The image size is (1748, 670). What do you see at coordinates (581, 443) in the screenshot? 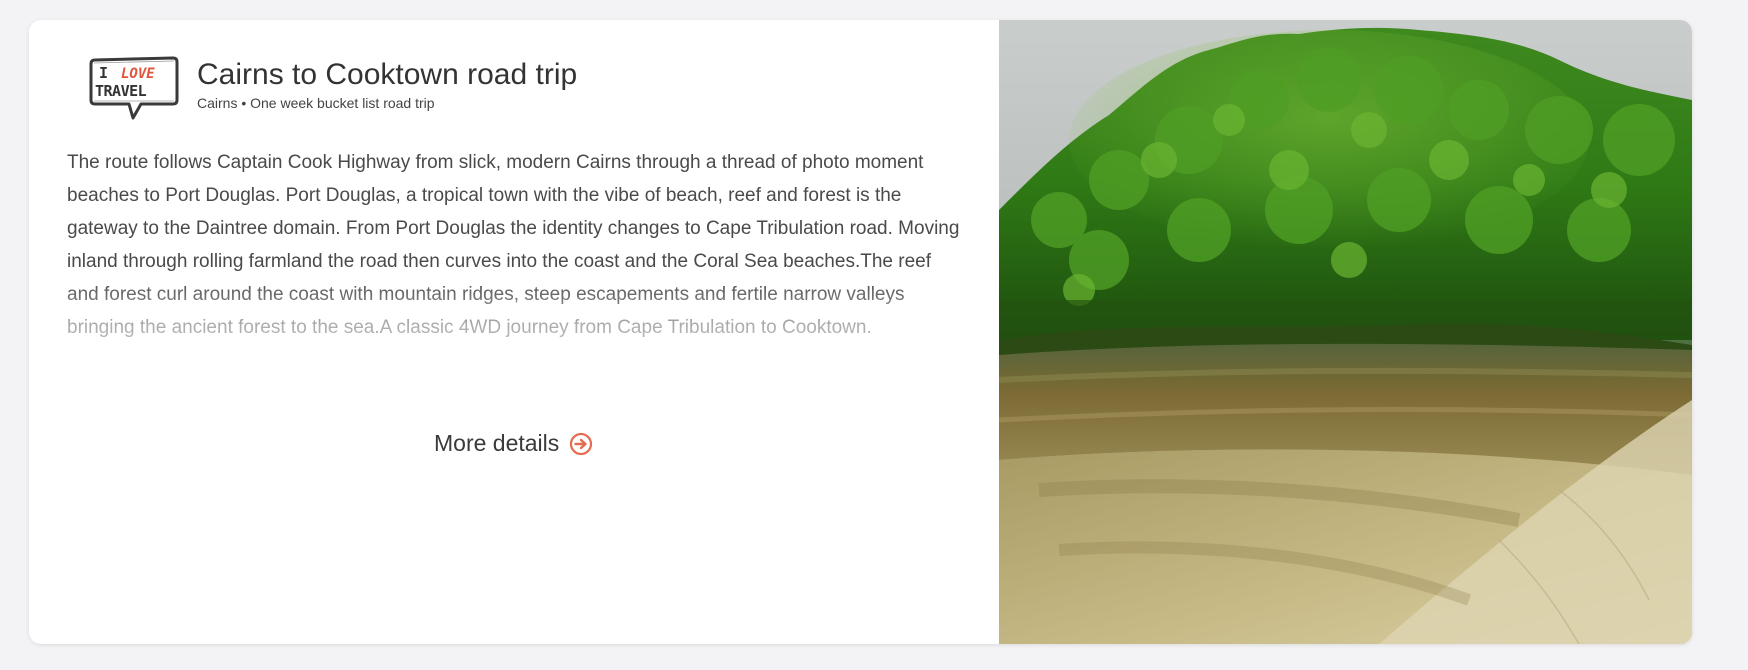
I see `arrow-circle-right-icon` at bounding box center [581, 443].